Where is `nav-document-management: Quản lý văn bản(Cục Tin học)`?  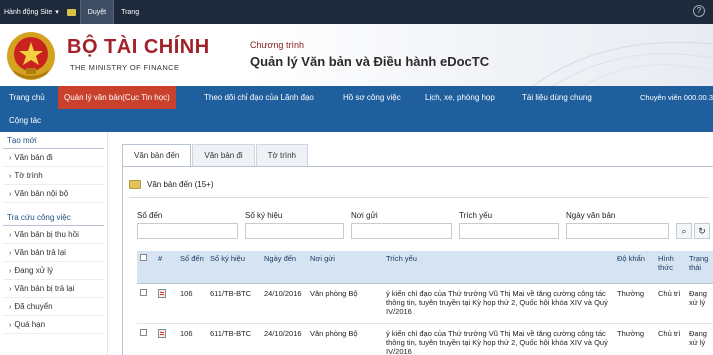
nav-document-management: Quản lý văn bản(Cục Tin học) is located at coordinates (117, 97).